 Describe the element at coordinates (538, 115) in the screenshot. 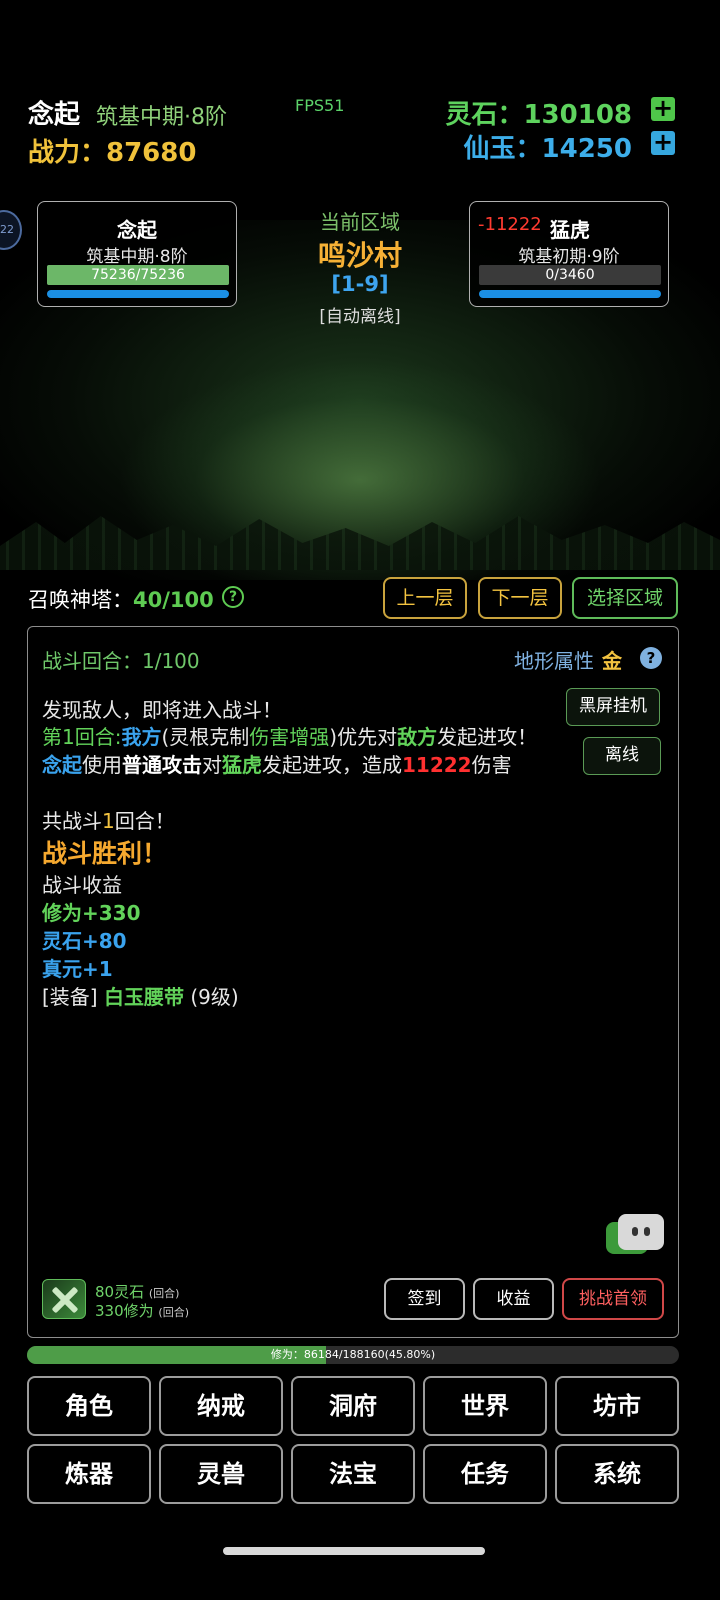

I see `spirit-stone-counter: 灵石：130108` at that location.